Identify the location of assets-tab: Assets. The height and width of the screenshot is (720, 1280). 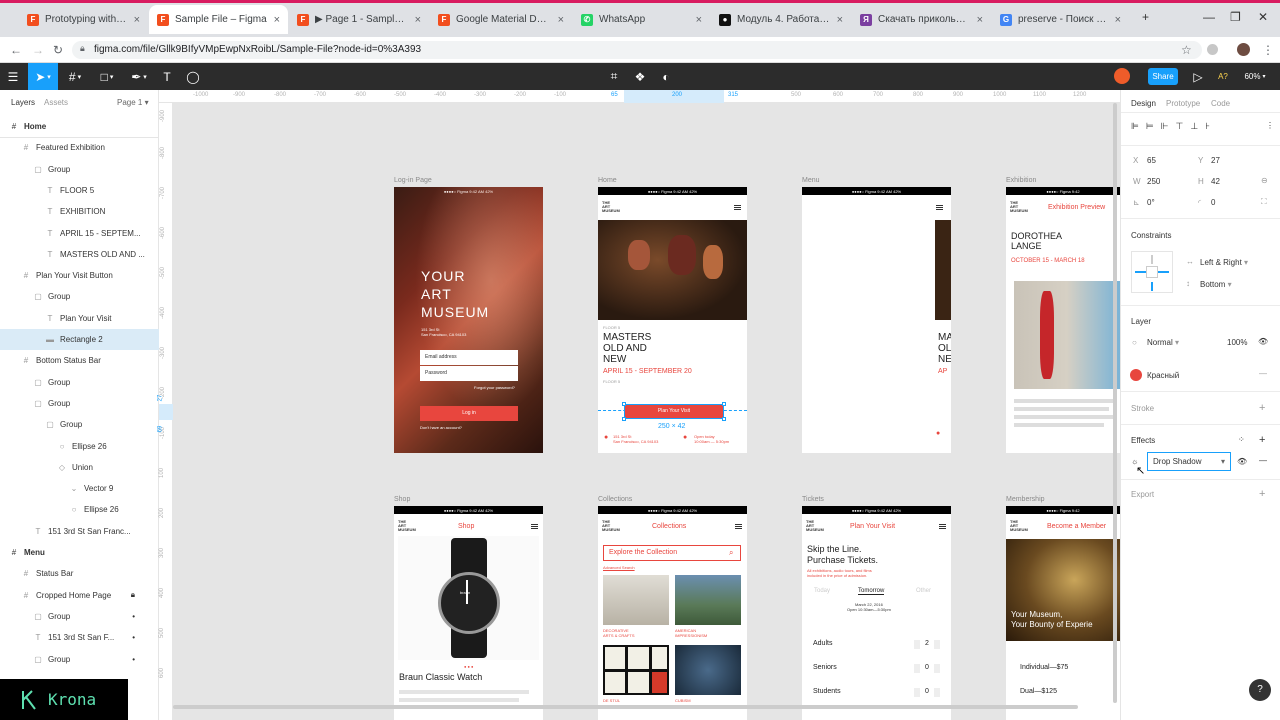
(56, 102).